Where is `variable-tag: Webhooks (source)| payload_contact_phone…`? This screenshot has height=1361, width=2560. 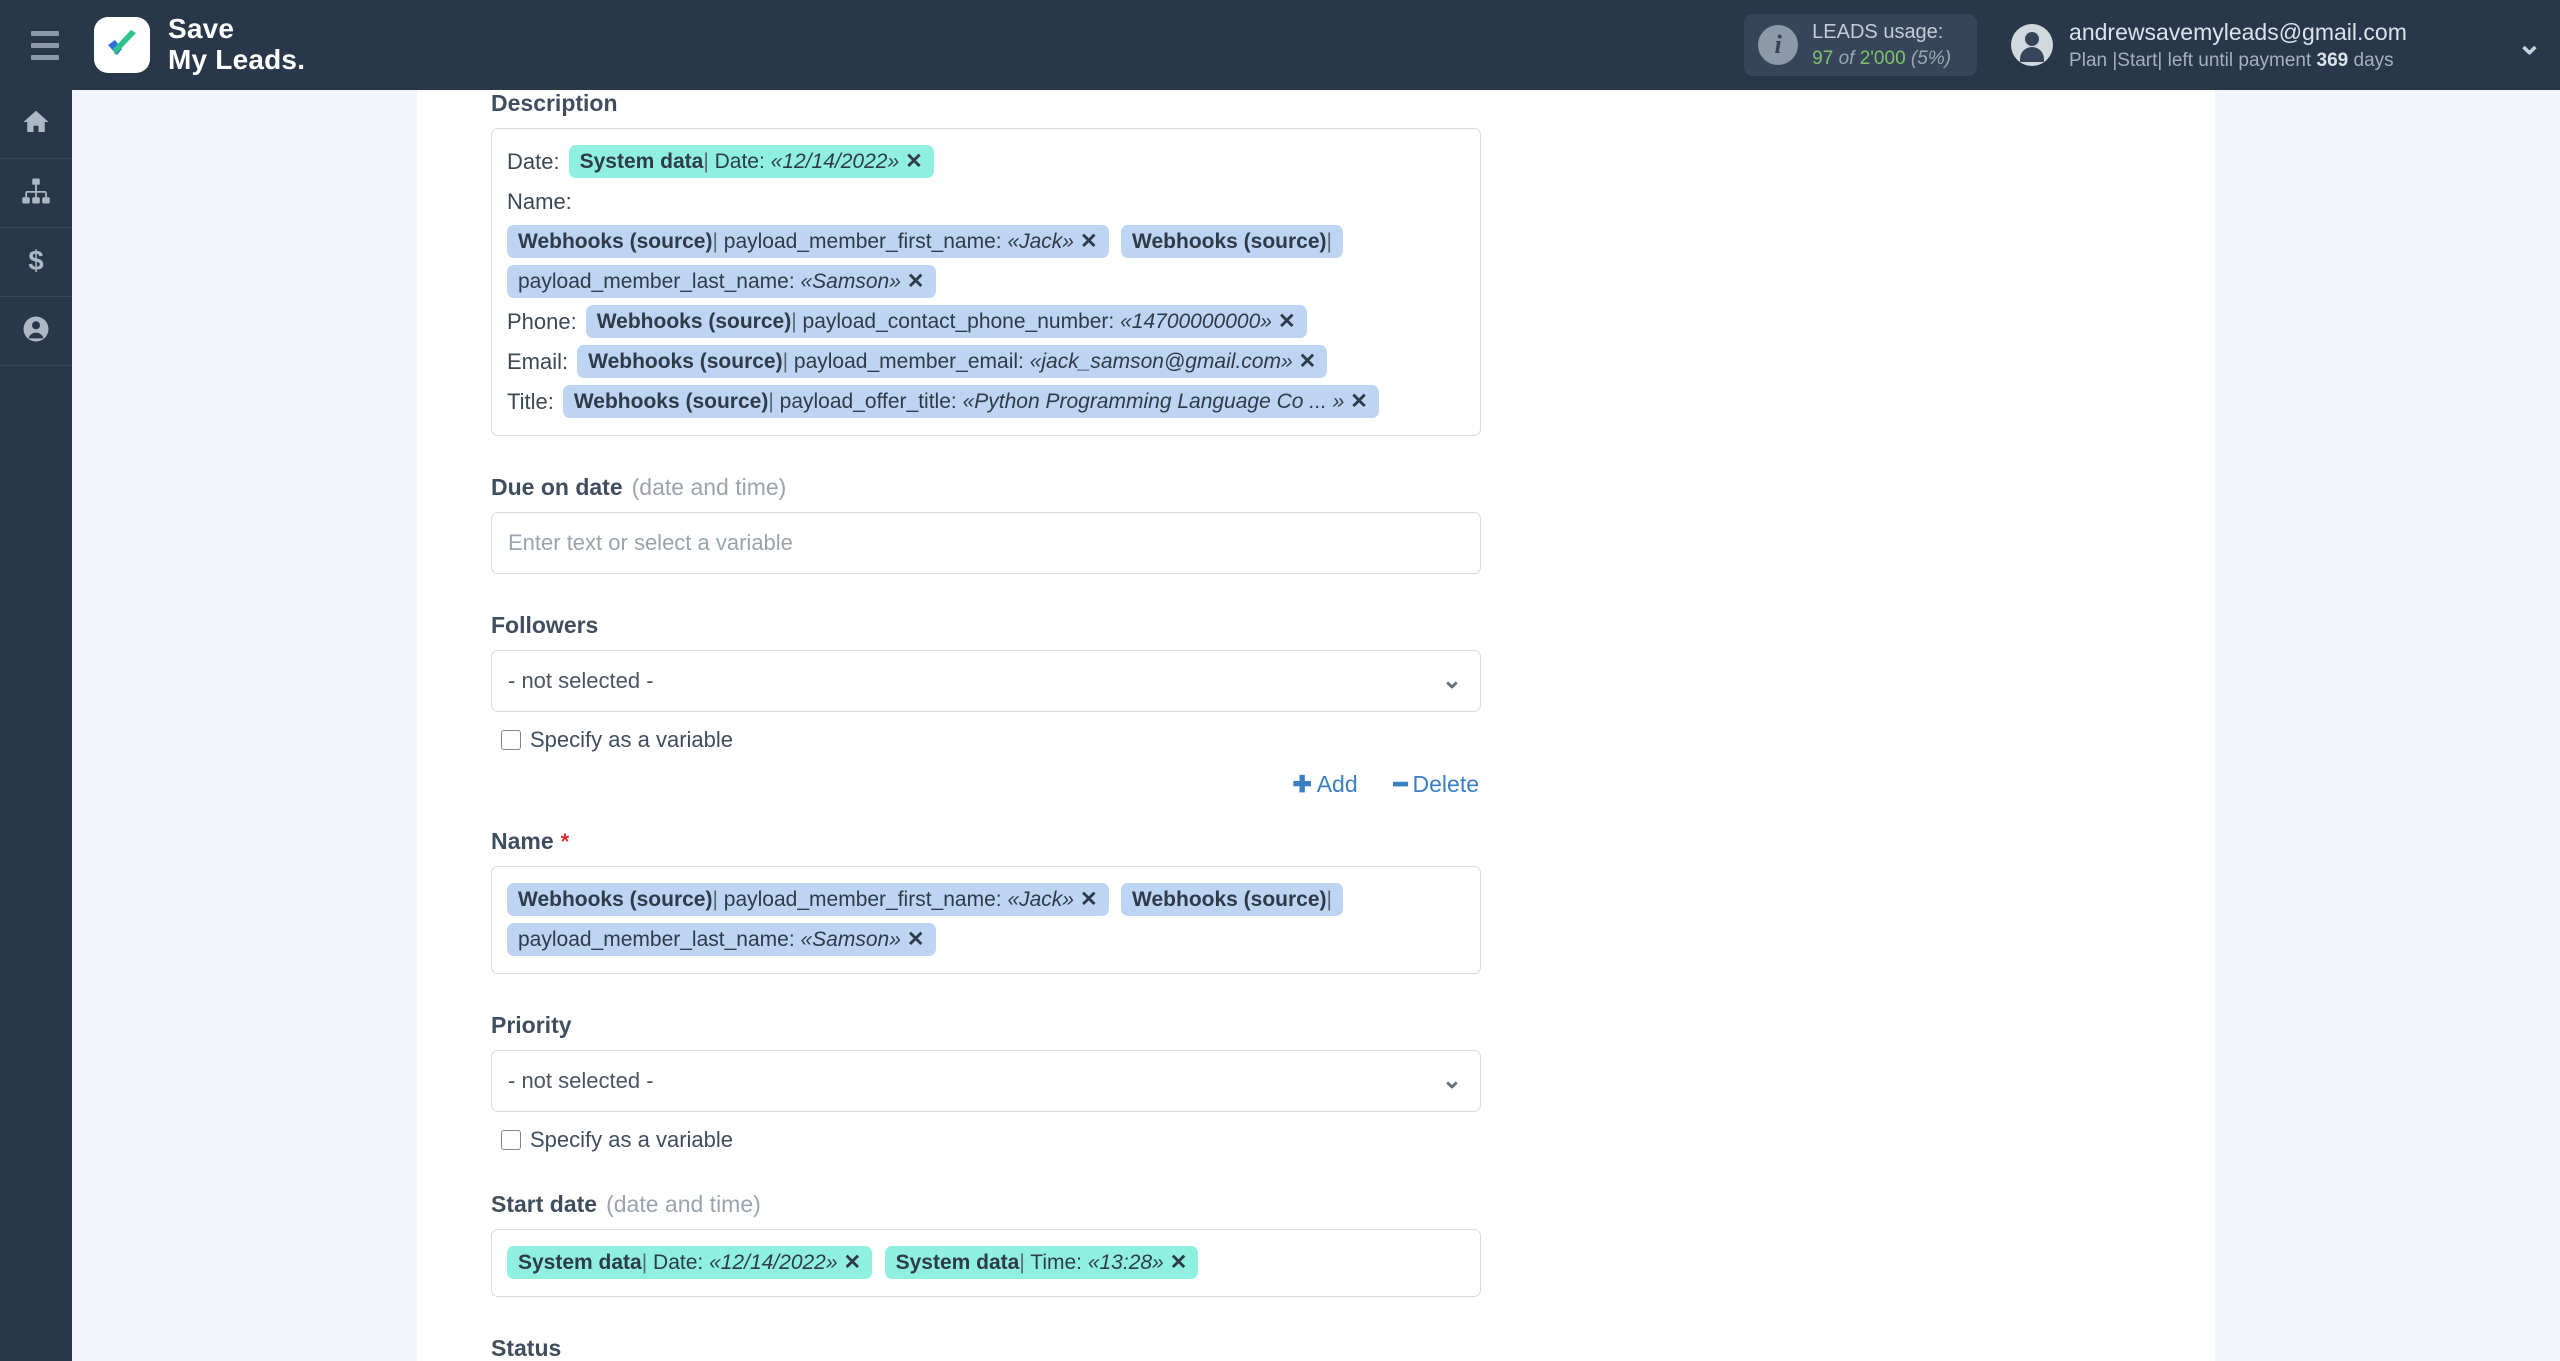 variable-tag: Webhooks (source)| payload_contact_phone… is located at coordinates (946, 321).